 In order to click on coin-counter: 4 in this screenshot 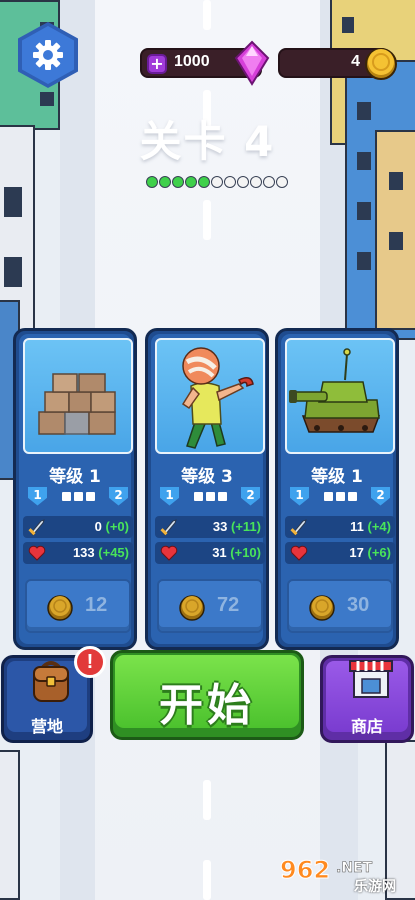, I will do `click(337, 64)`.